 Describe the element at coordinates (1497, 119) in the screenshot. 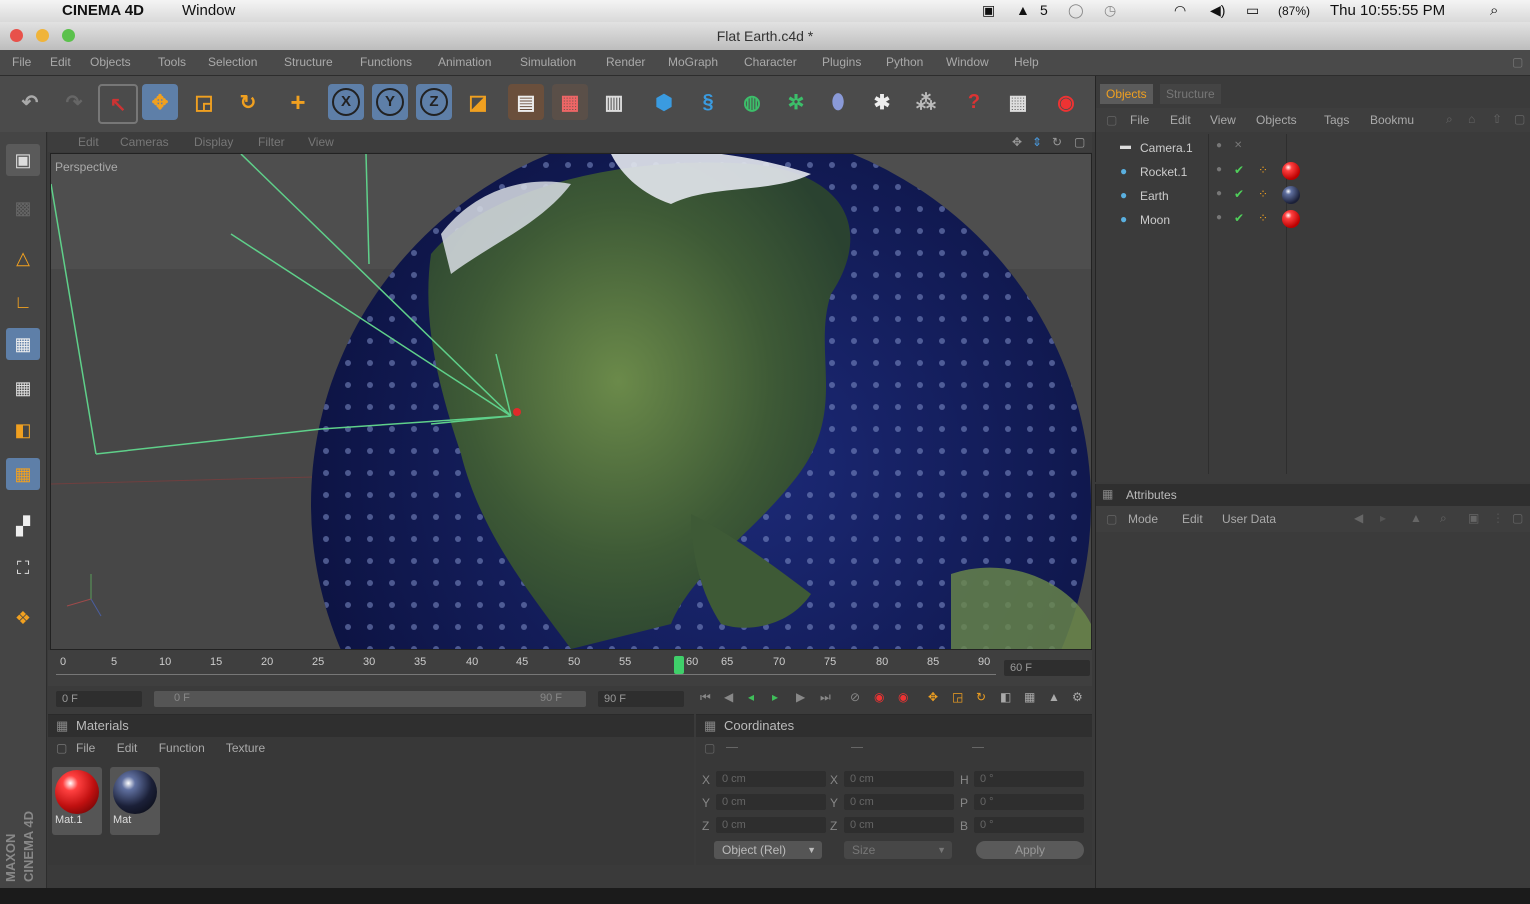

I see `up-icon: ⇧` at that location.